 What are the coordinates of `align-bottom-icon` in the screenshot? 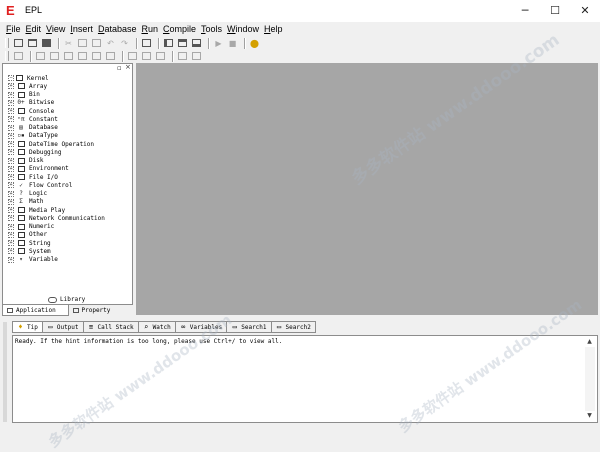 It's located at (82, 56).